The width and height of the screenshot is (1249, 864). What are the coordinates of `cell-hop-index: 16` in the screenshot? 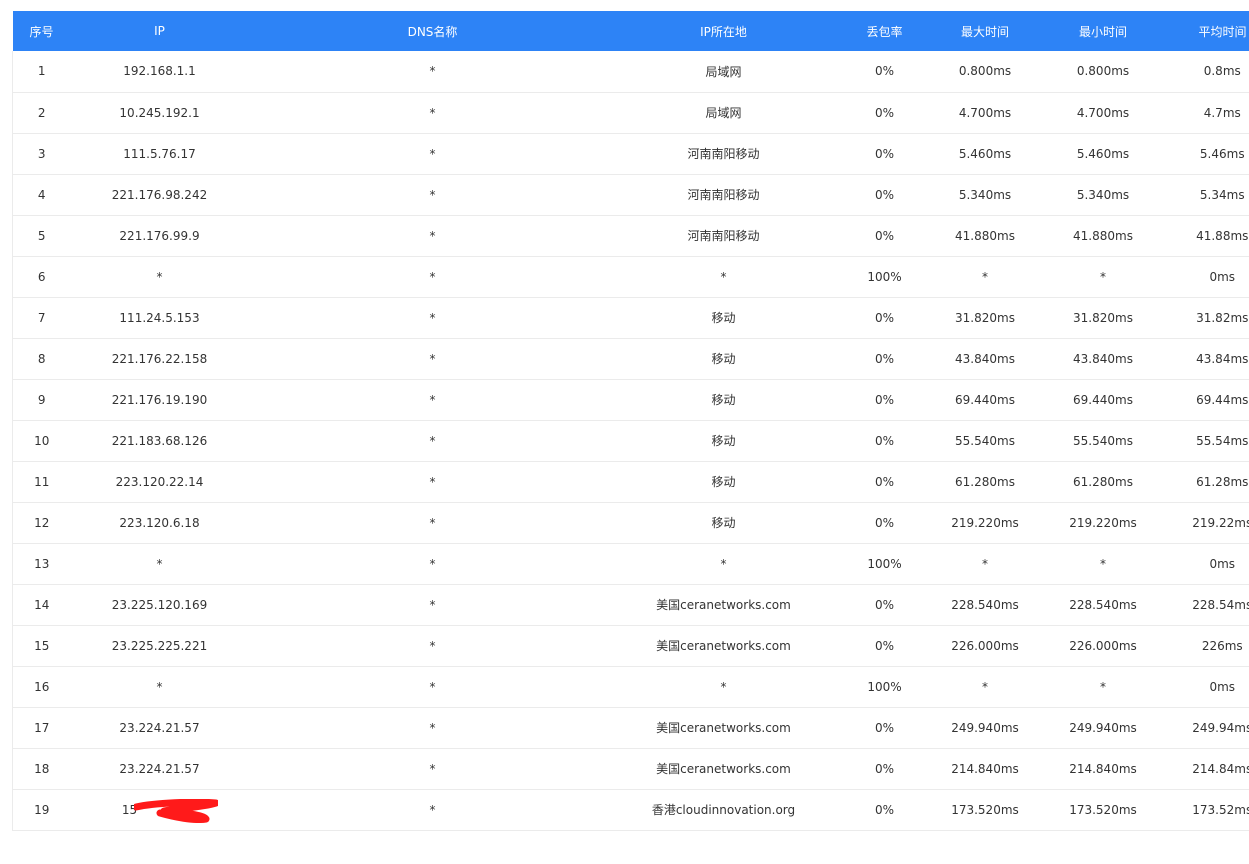 It's located at (41, 686).